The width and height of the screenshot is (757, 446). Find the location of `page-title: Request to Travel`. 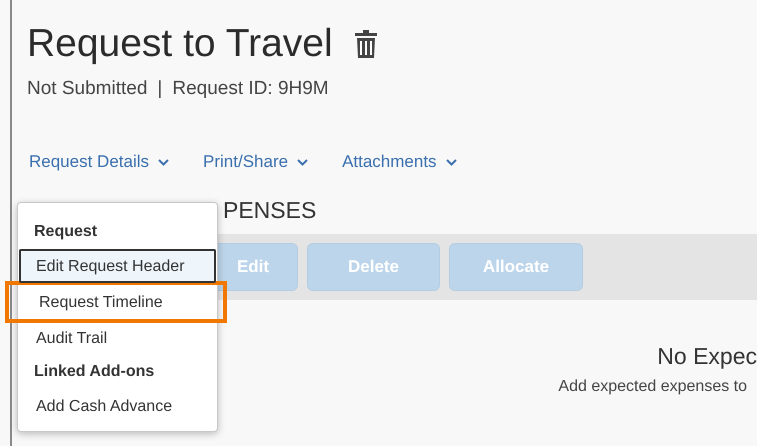

page-title: Request to Travel is located at coordinates (180, 44).